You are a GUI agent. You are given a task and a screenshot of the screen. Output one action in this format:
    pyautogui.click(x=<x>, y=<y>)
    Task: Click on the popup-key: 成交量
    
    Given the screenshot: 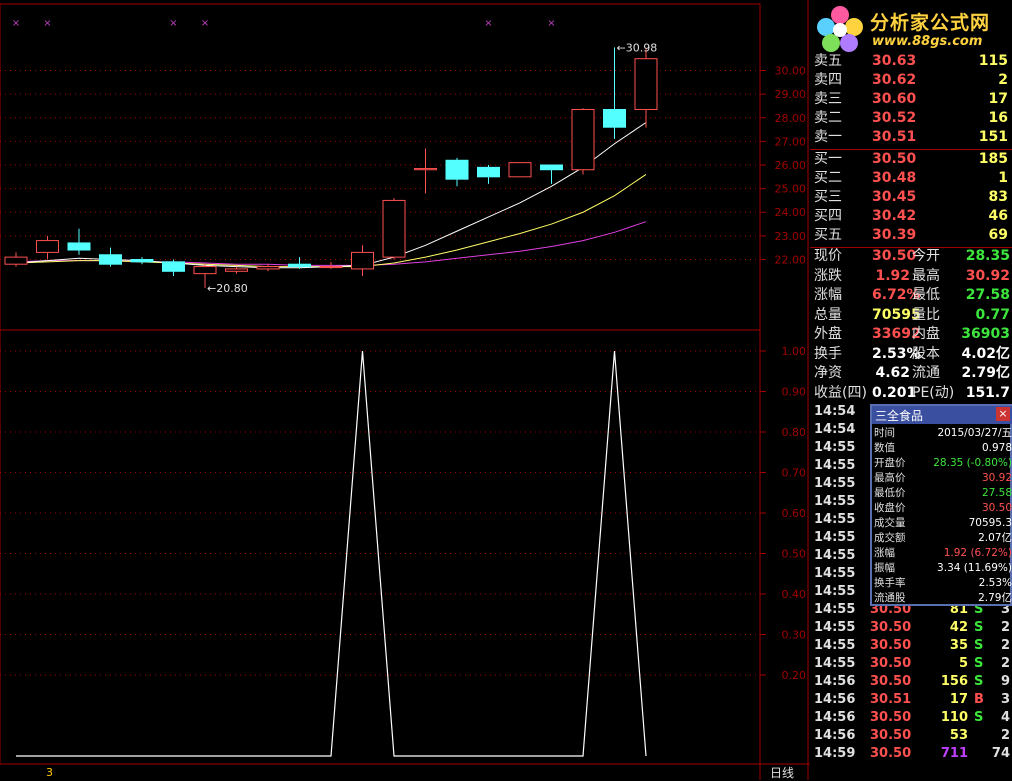 What is the action you would take?
    pyautogui.click(x=890, y=523)
    